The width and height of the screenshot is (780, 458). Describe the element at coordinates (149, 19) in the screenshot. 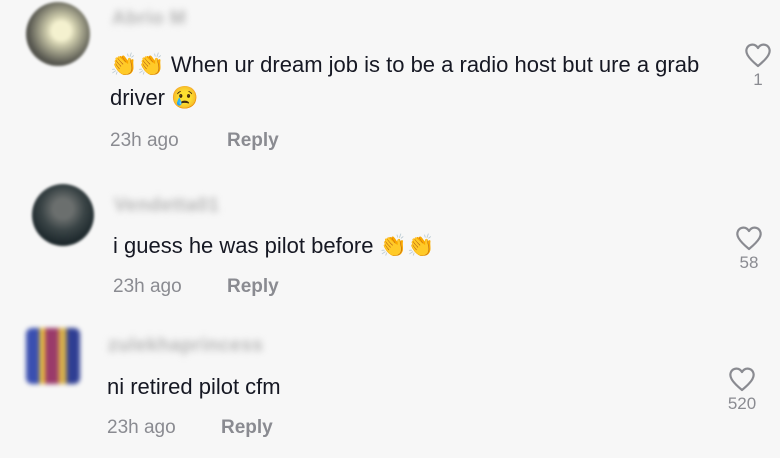

I see `comment-username: Abrio M` at that location.